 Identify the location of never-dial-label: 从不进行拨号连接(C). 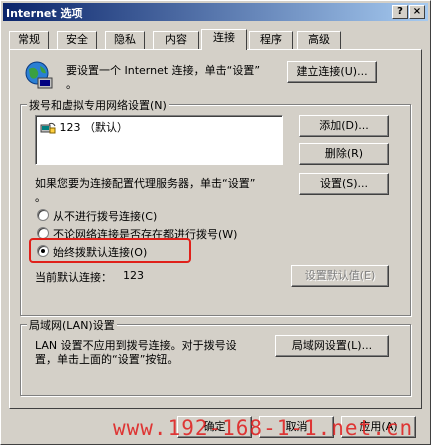
(105, 216).